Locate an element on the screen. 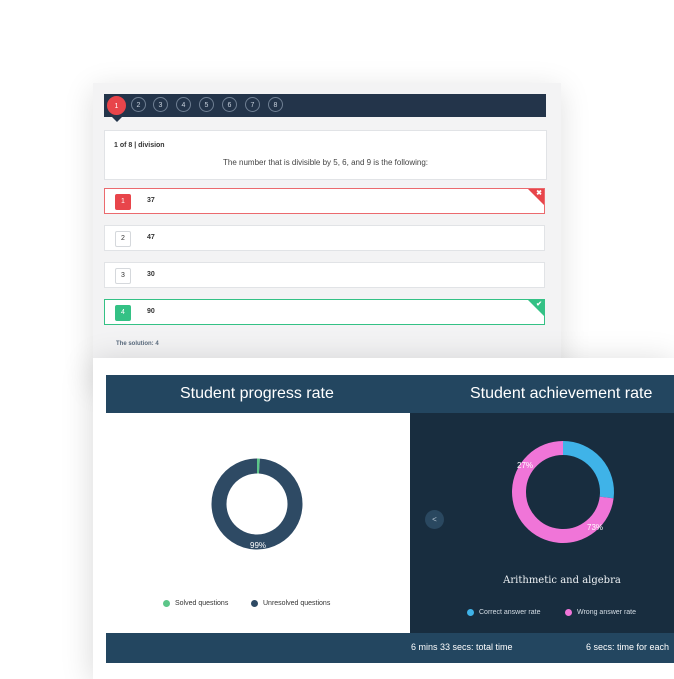 This screenshot has height=679, width=674. correct-dot-icon is located at coordinates (470, 612).